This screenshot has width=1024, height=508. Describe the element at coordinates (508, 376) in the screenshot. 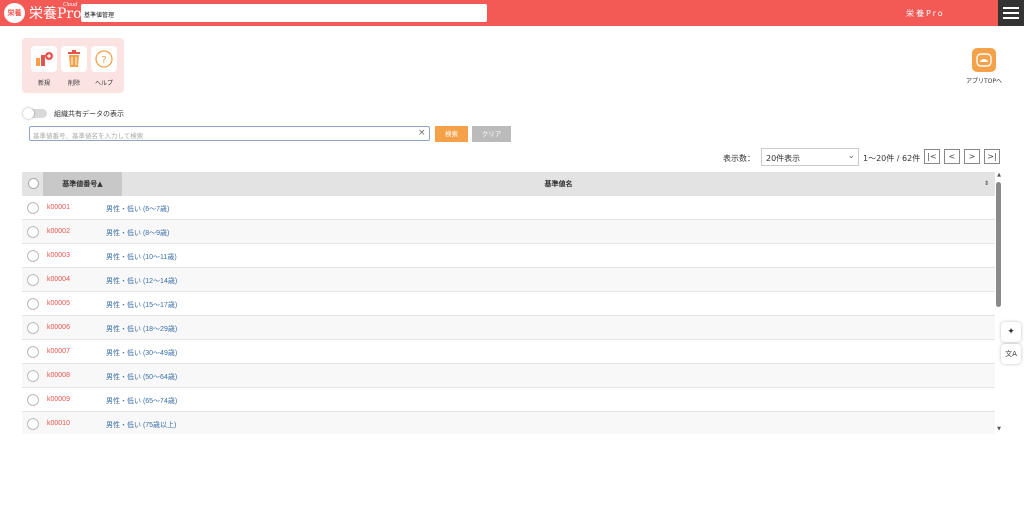

I see `table-row: k00008 男性・低い (50〜64歳)` at that location.